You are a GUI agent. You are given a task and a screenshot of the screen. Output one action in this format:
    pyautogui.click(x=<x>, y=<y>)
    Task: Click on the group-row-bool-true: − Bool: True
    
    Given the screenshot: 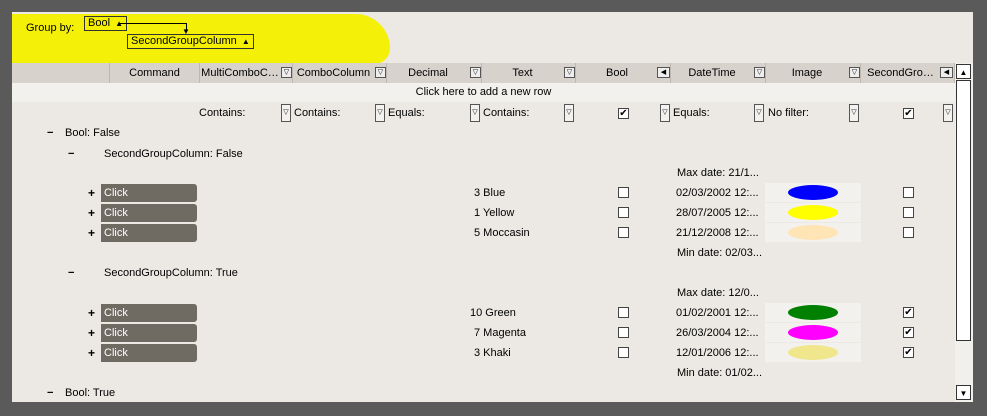 What is the action you would take?
    pyautogui.click(x=81, y=393)
    